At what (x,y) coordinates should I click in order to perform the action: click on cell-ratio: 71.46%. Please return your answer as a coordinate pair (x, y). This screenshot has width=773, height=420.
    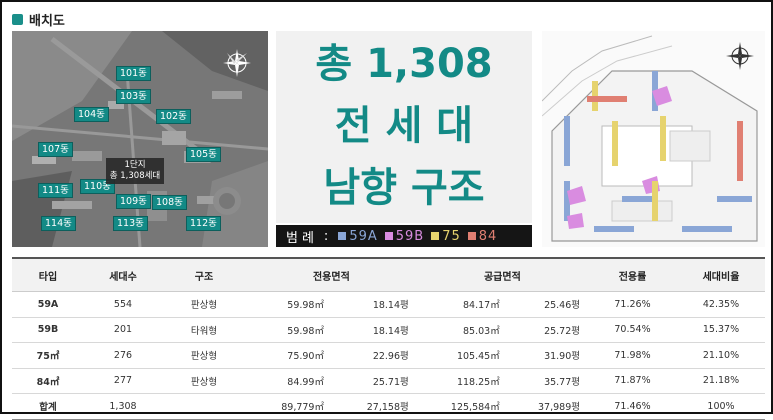
    Looking at the image, I should click on (632, 406).